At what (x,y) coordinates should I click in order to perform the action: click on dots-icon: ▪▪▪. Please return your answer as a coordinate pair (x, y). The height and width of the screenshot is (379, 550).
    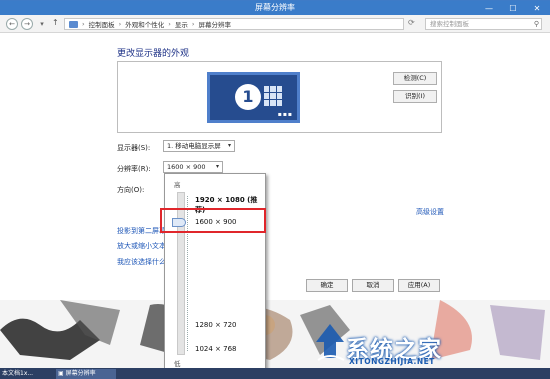
    Looking at the image, I should click on (285, 114).